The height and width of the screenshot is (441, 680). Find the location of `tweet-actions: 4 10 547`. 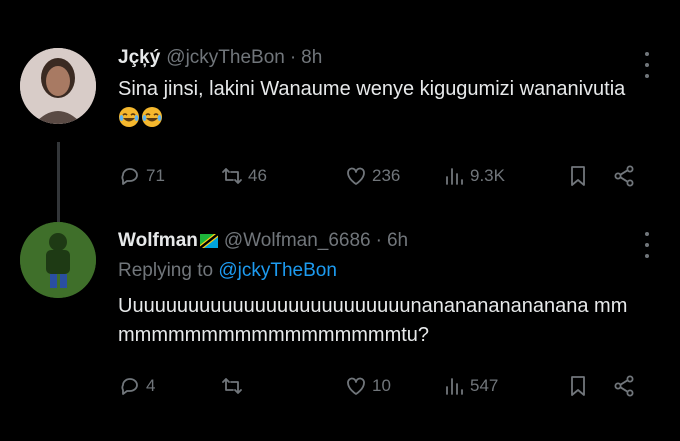

tweet-actions: 4 10 547 is located at coordinates (383, 386).